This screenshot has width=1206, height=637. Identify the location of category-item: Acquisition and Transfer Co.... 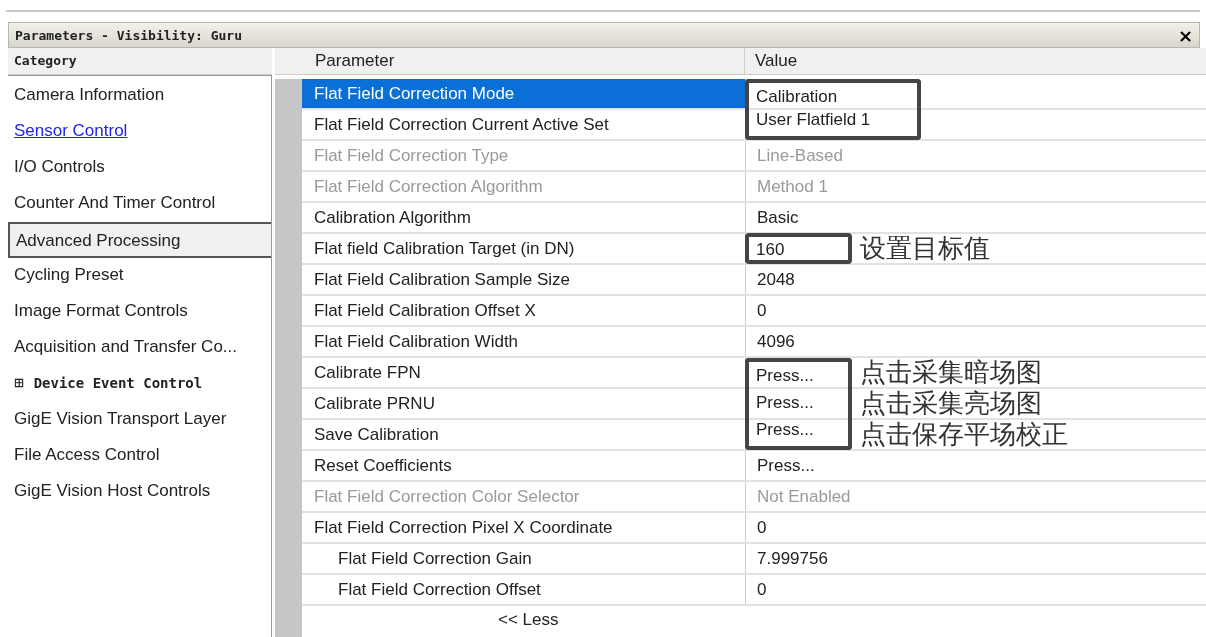
(139, 348).